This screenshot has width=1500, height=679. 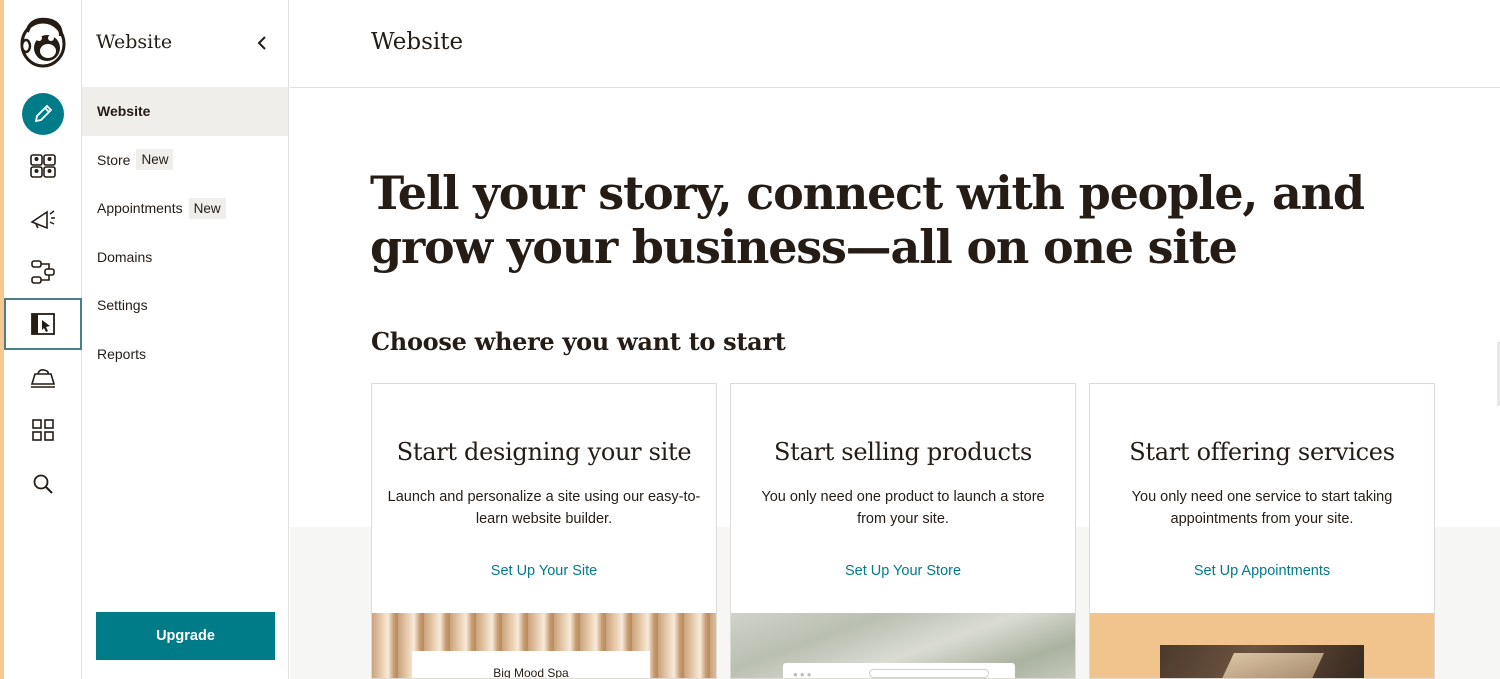 I want to click on card-title: Start offering services, so click(x=1262, y=452).